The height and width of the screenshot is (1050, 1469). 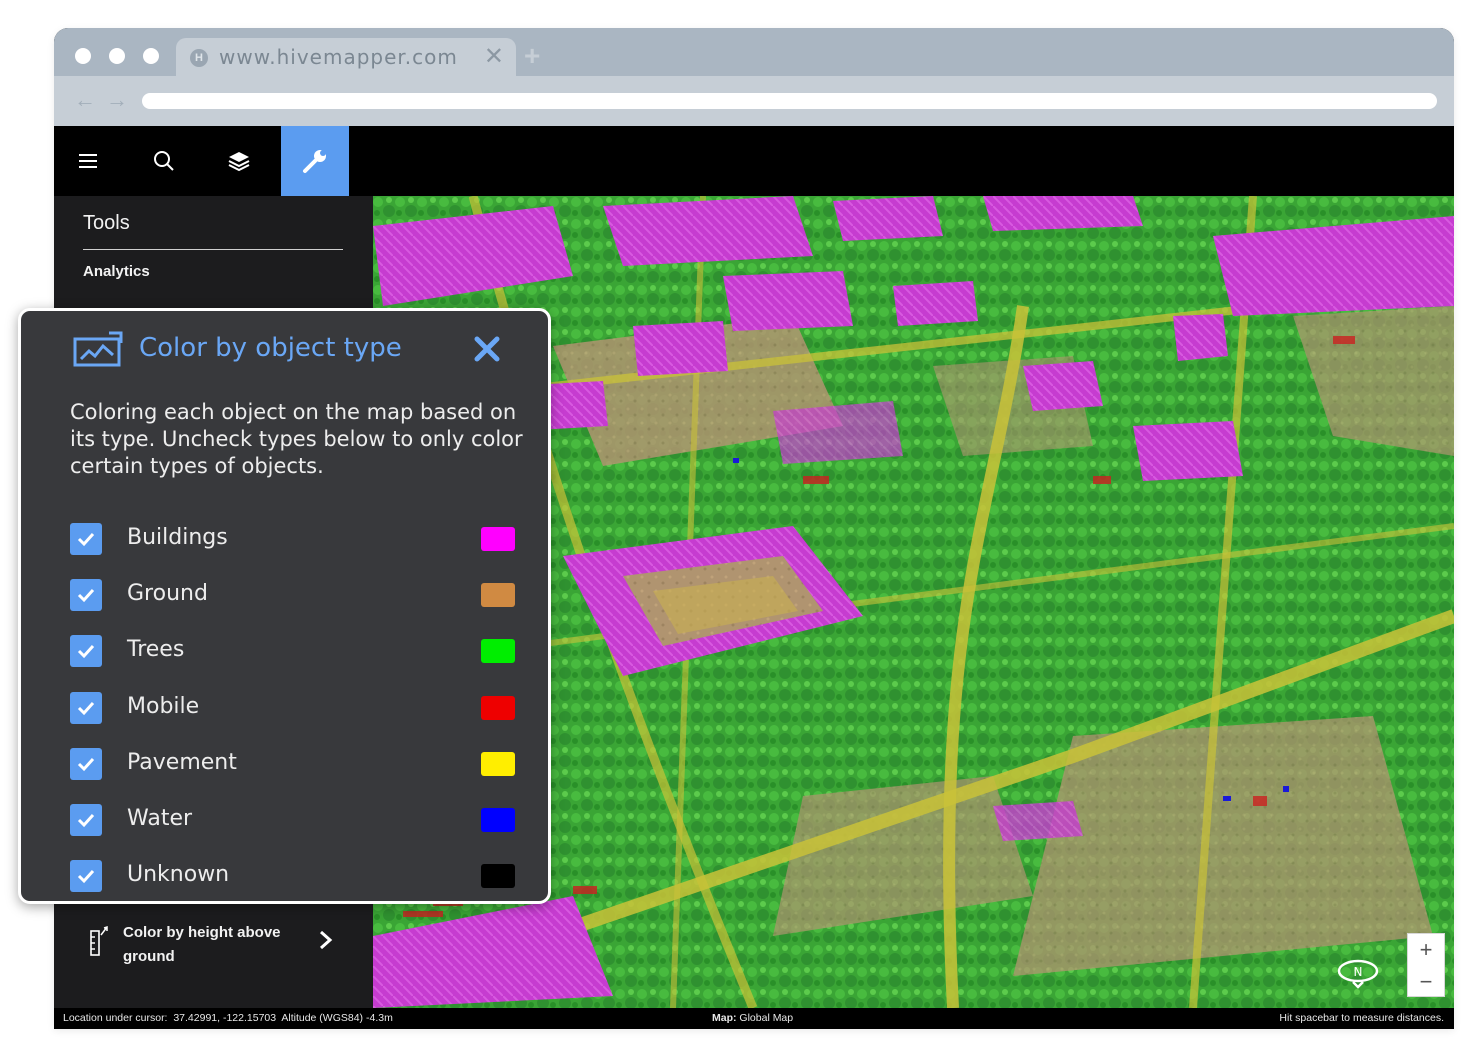 I want to click on tab-title: www.hivemapper.com, so click(x=338, y=57).